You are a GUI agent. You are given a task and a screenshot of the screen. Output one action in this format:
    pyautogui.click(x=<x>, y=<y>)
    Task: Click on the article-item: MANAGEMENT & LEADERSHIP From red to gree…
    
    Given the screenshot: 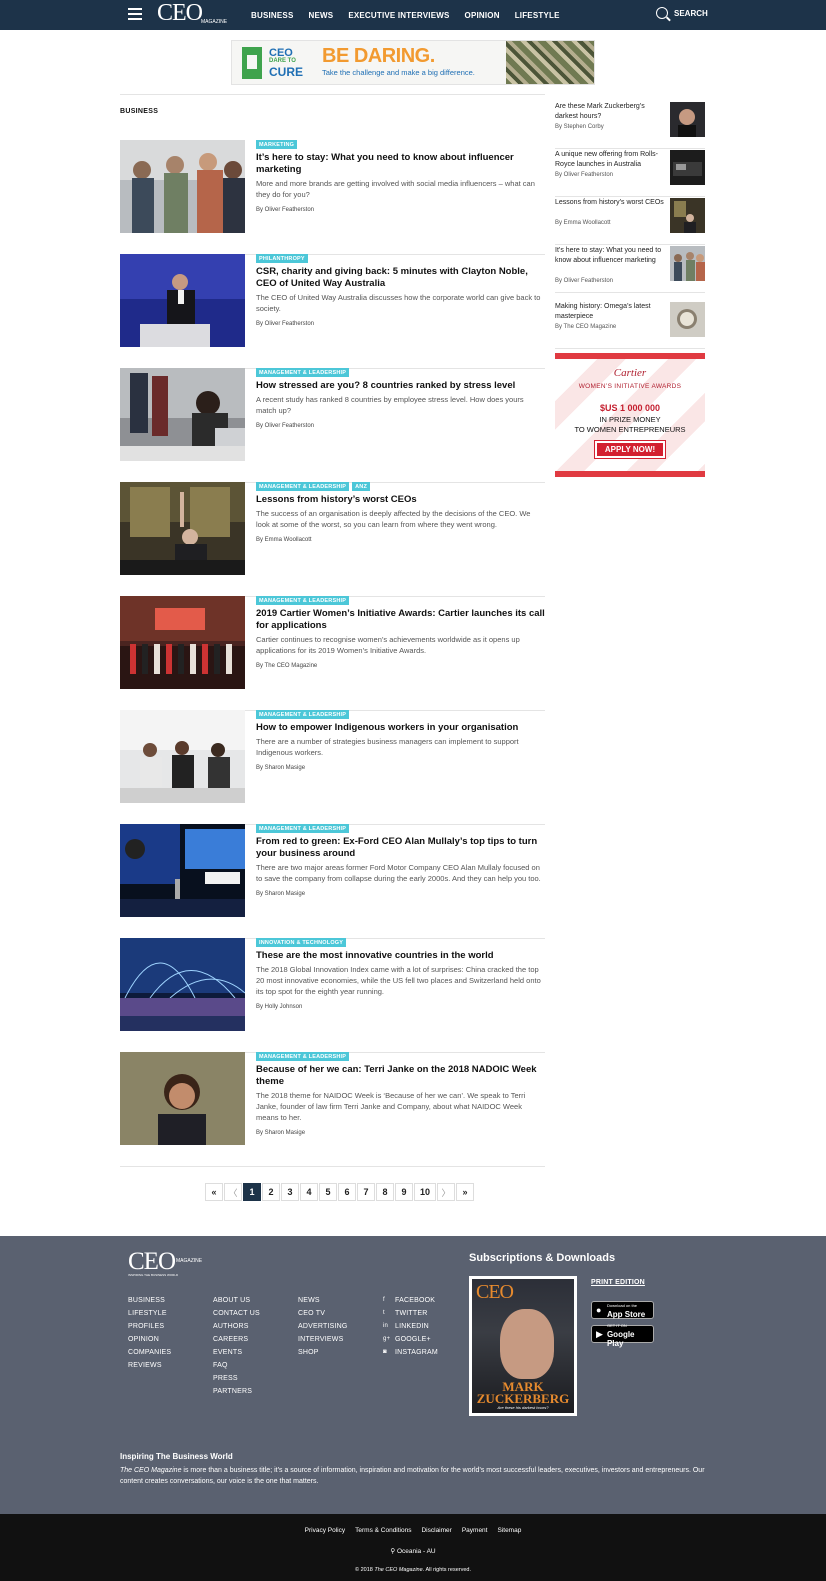 What is the action you would take?
    pyautogui.click(x=332, y=881)
    